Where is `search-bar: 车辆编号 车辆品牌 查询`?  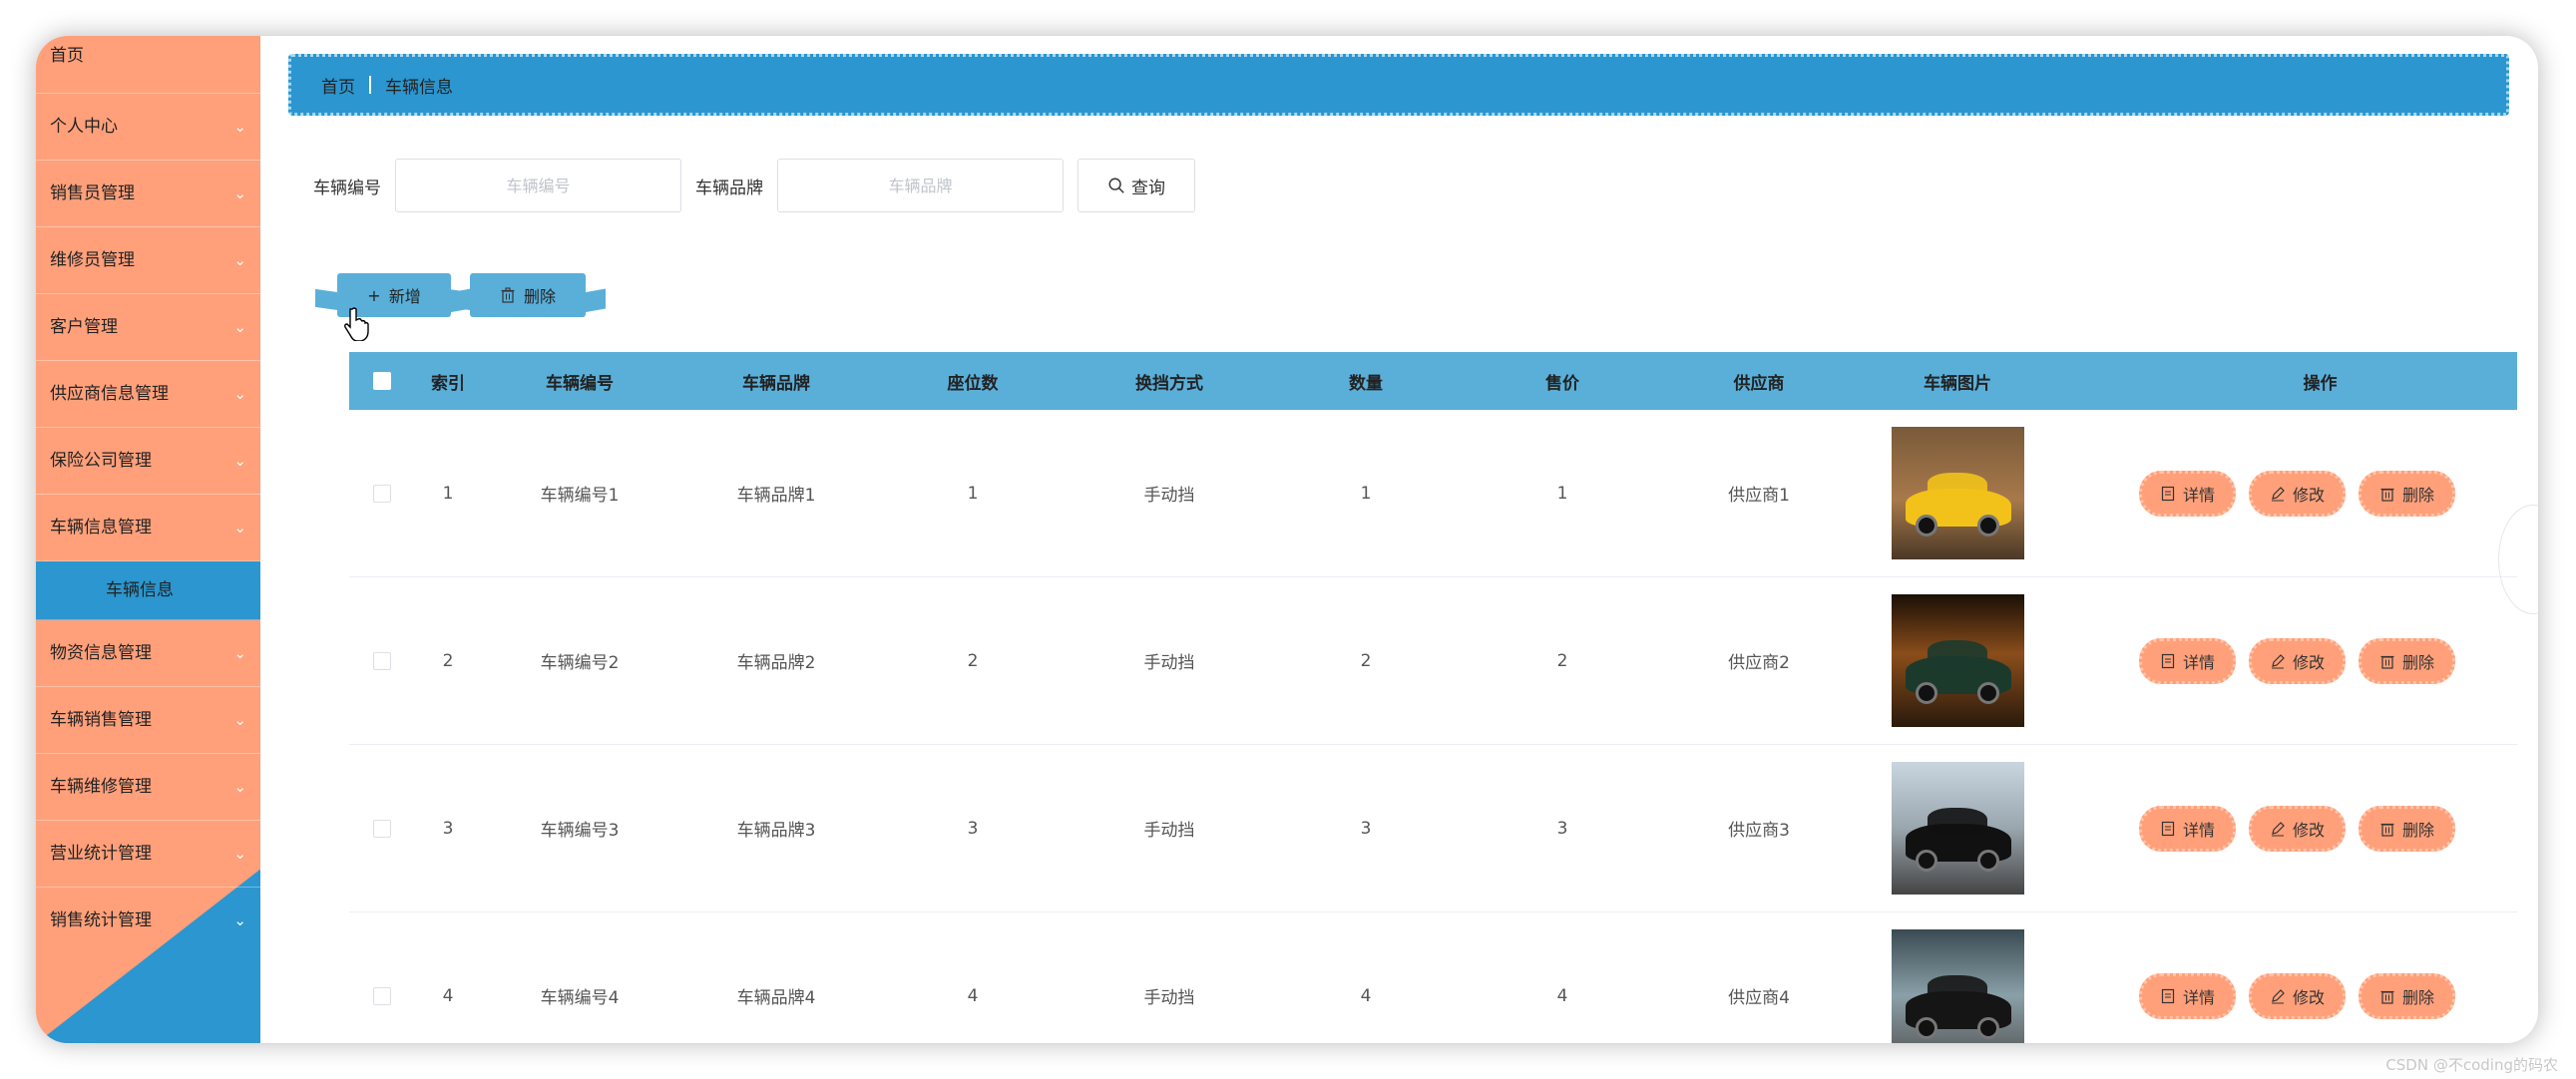 search-bar: 车辆编号 车辆品牌 查询 is located at coordinates (754, 185).